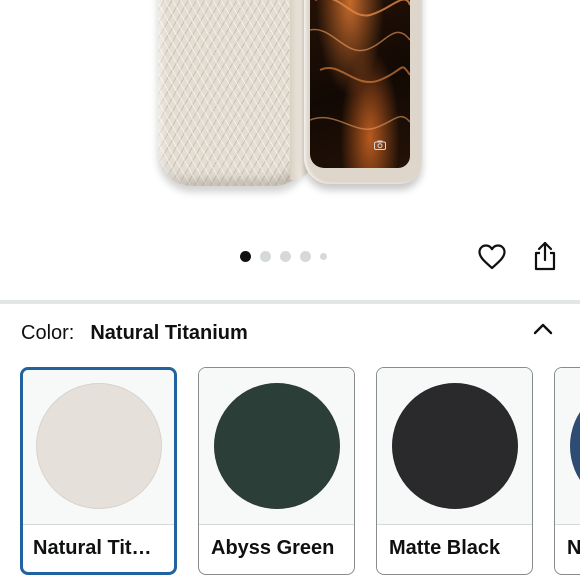 Image resolution: width=580 pixels, height=580 pixels. What do you see at coordinates (360, 84) in the screenshot?
I see `phone-screen-image` at bounding box center [360, 84].